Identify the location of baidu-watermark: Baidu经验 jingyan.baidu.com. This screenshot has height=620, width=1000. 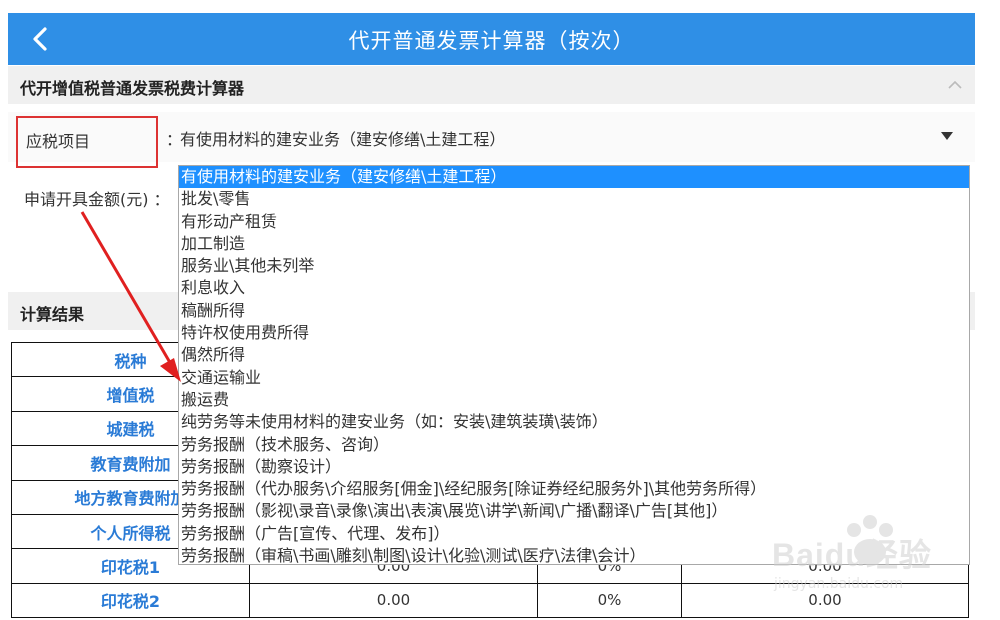
(864, 557).